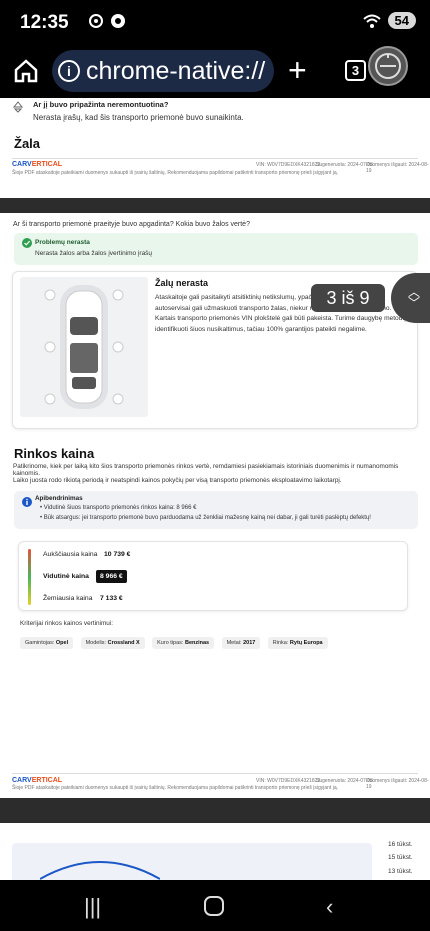 The width and height of the screenshot is (430, 931). I want to click on status-bar: 12:35 54, so click(215, 22).